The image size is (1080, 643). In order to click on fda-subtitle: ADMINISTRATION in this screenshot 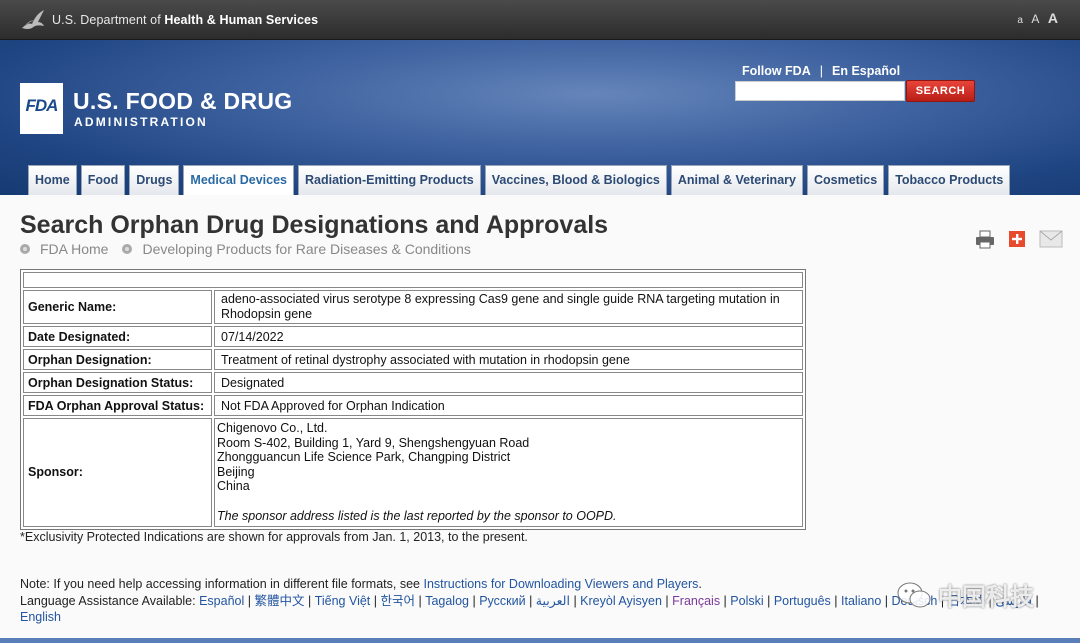, I will do `click(141, 122)`.